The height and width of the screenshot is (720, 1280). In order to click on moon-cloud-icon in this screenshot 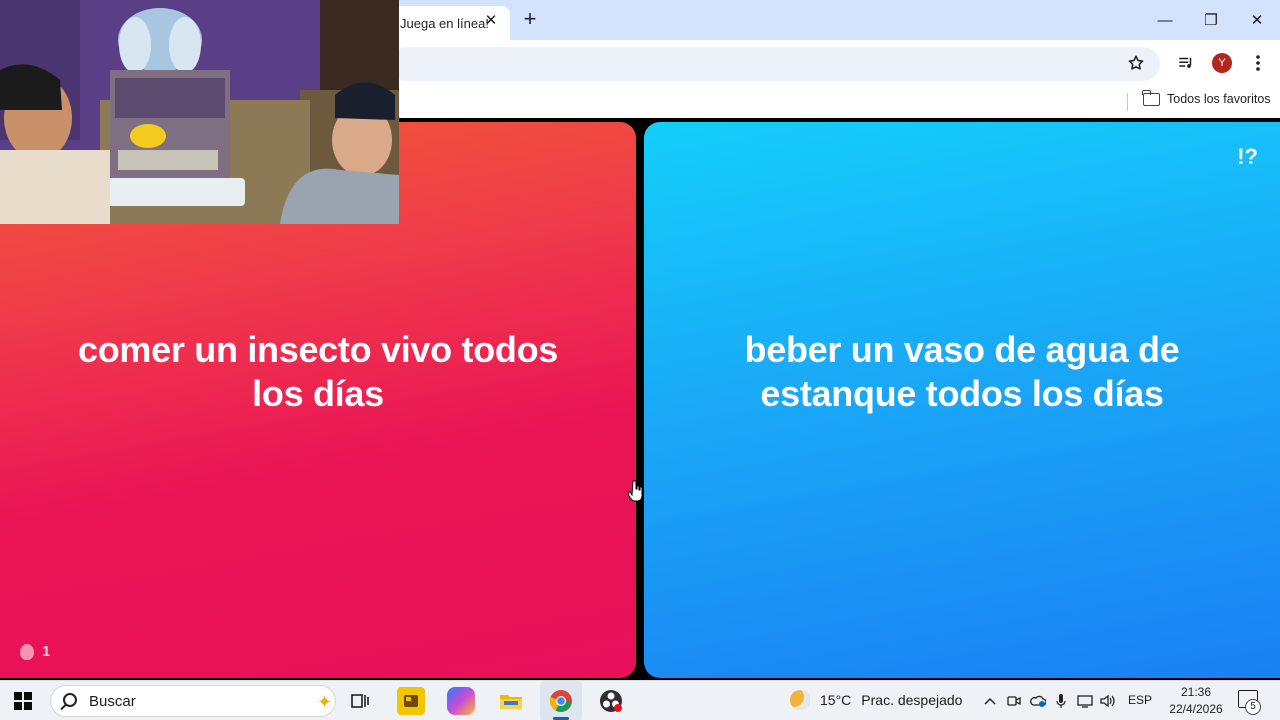, I will do `click(800, 700)`.